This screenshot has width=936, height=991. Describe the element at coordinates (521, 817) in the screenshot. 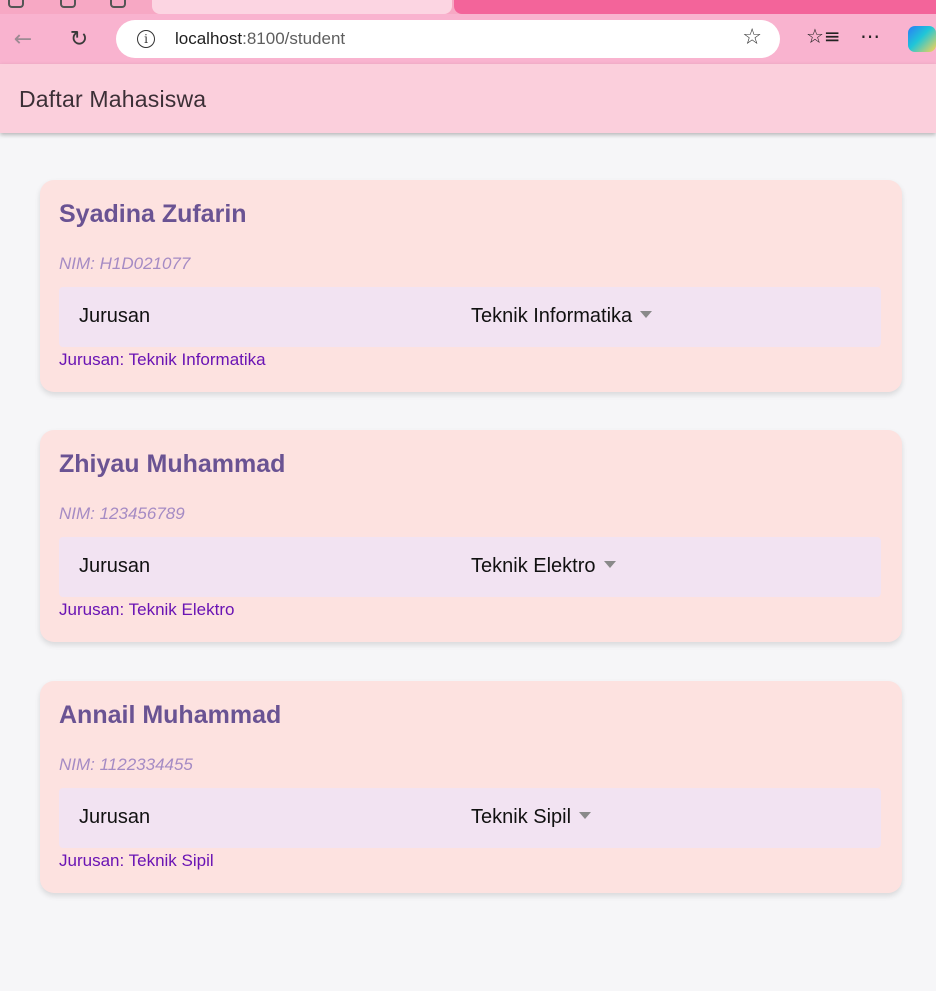

I see `jurusan-value-text: Teknik Sipil` at that location.